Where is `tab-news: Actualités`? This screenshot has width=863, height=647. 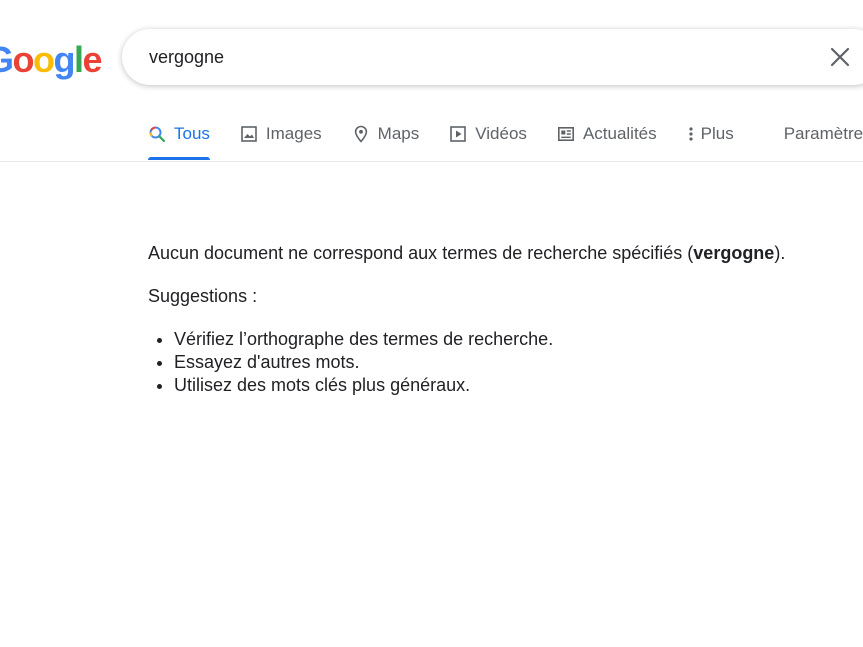
tab-news: Actualités is located at coordinates (607, 134).